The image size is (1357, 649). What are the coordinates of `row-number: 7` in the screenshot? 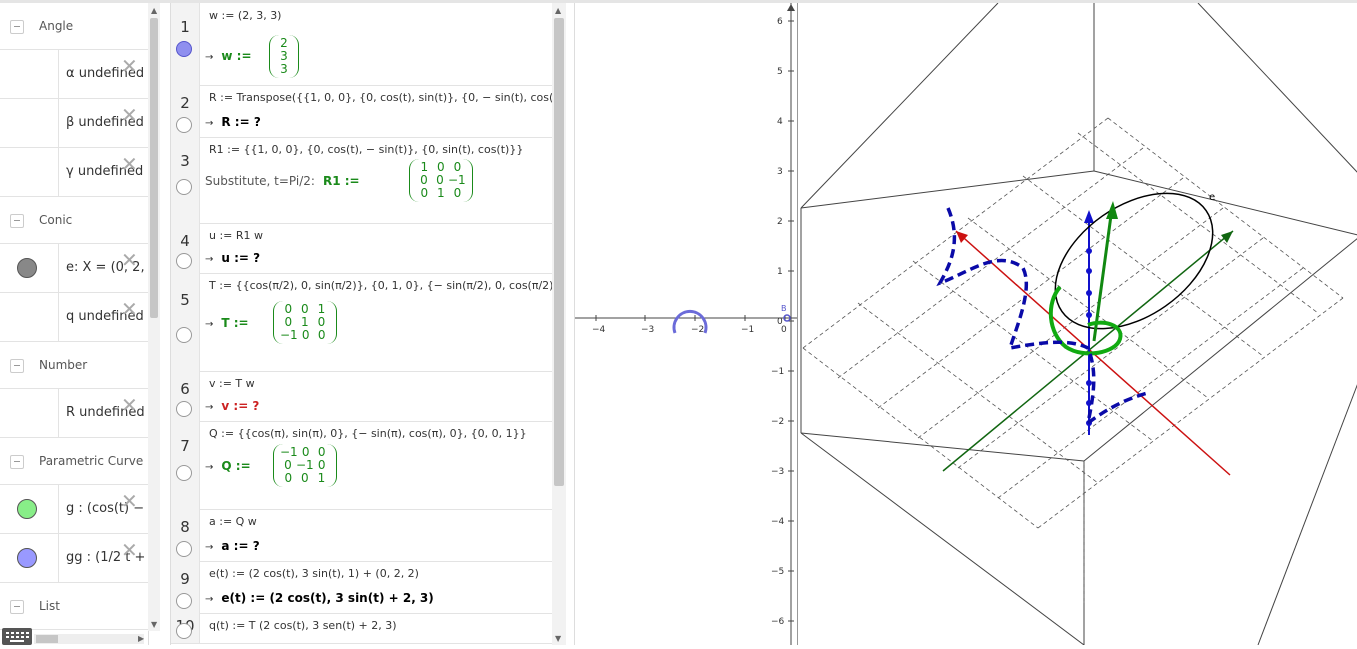 It's located at (185, 446).